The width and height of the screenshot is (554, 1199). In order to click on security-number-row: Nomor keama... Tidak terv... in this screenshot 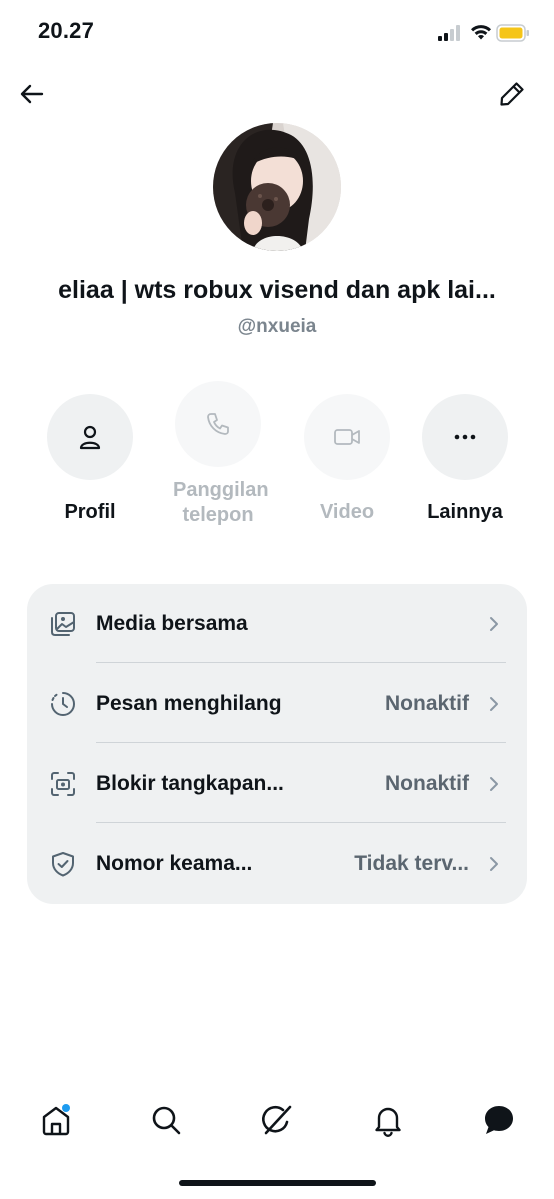, I will do `click(277, 864)`.